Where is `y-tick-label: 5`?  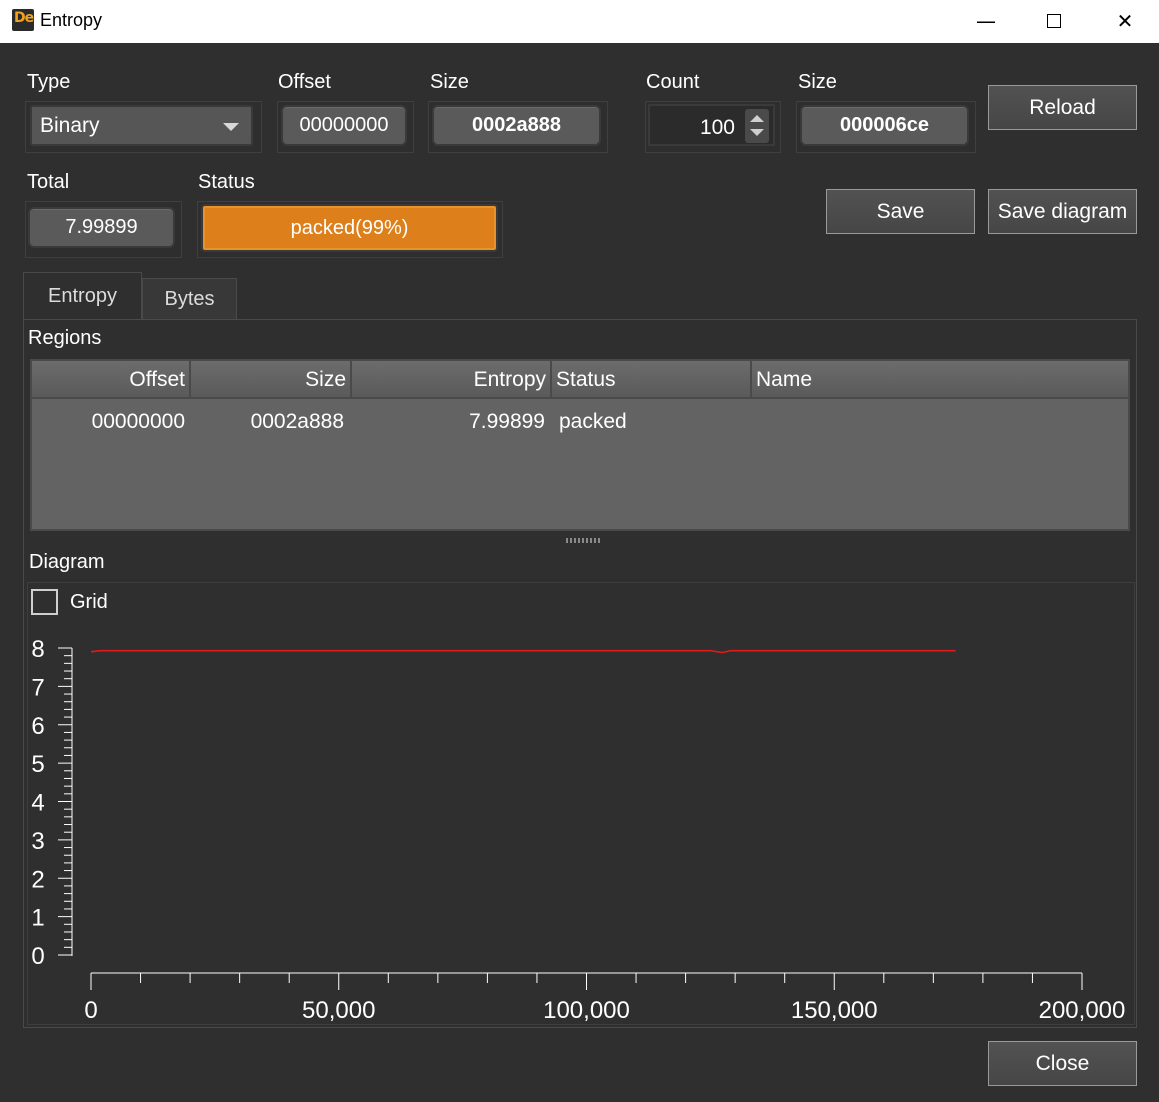 y-tick-label: 5 is located at coordinates (37, 764).